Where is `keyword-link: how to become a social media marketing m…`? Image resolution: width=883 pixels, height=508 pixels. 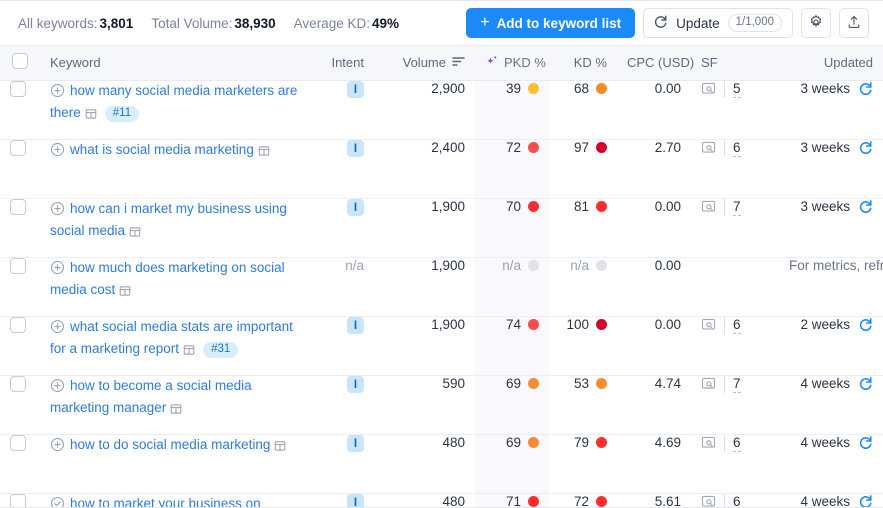 keyword-link: how to become a social media marketing m… is located at coordinates (151, 396).